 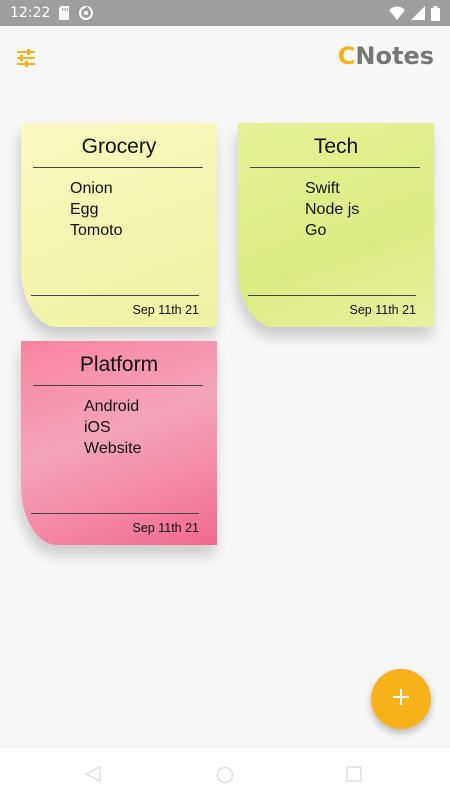 What do you see at coordinates (84, 209) in the screenshot?
I see `note-item: Egg` at bounding box center [84, 209].